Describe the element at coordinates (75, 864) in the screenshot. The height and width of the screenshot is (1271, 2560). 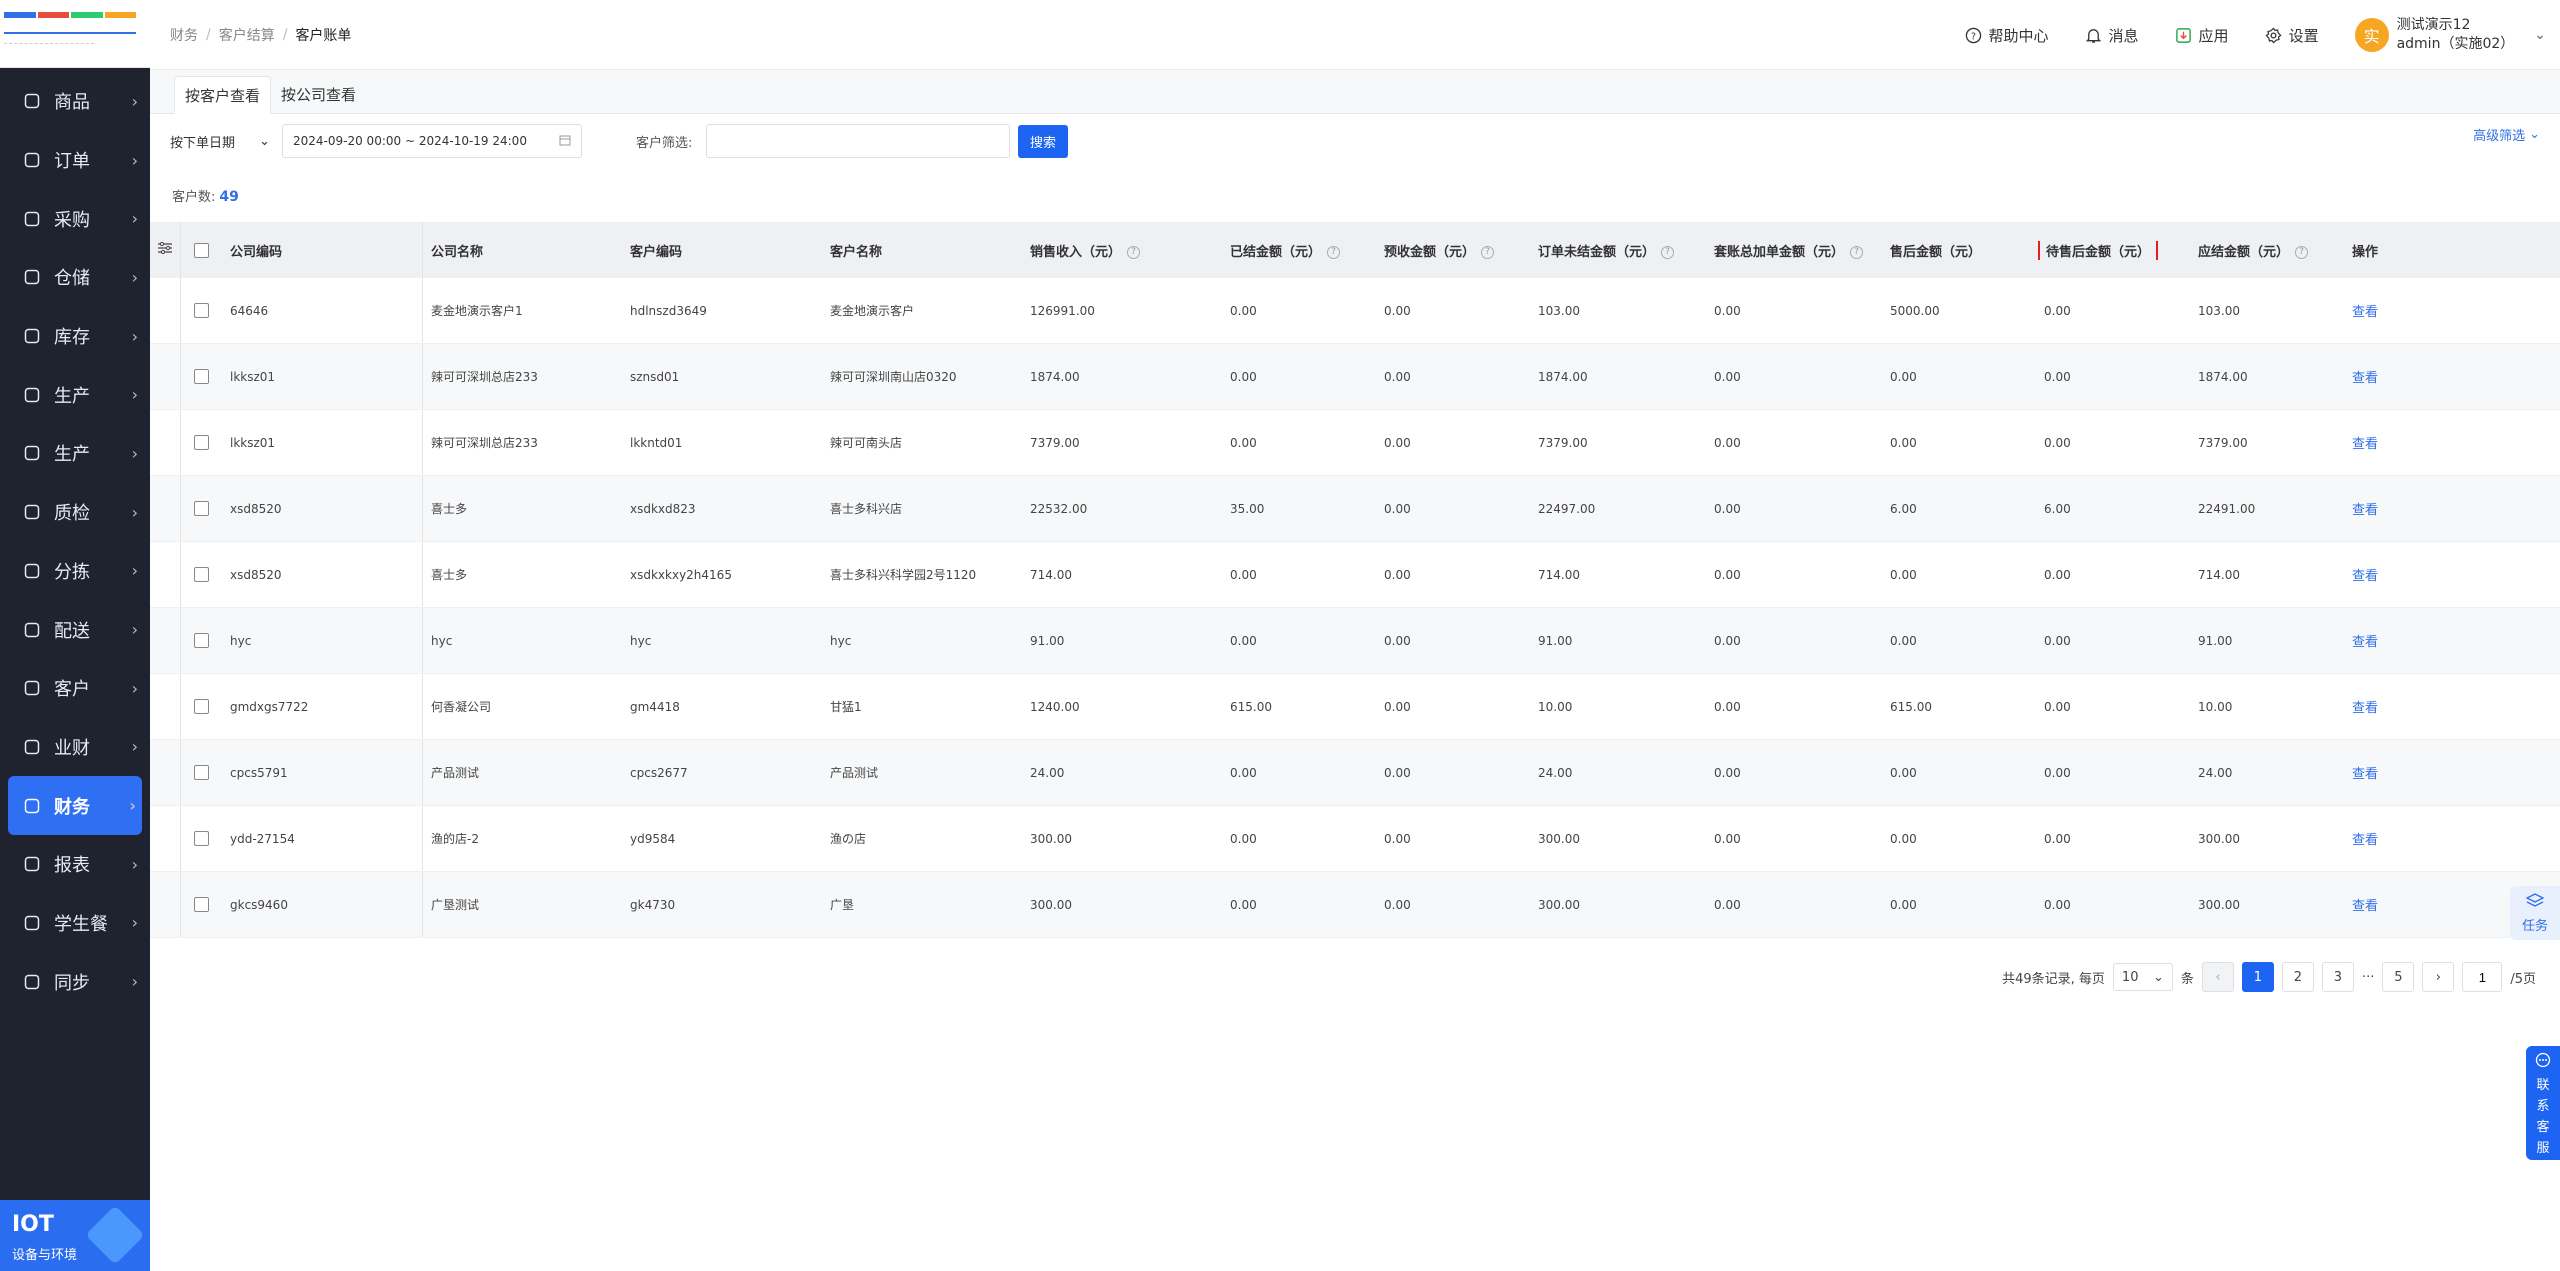
I see `sidebar-item-13: 报表 ›` at that location.